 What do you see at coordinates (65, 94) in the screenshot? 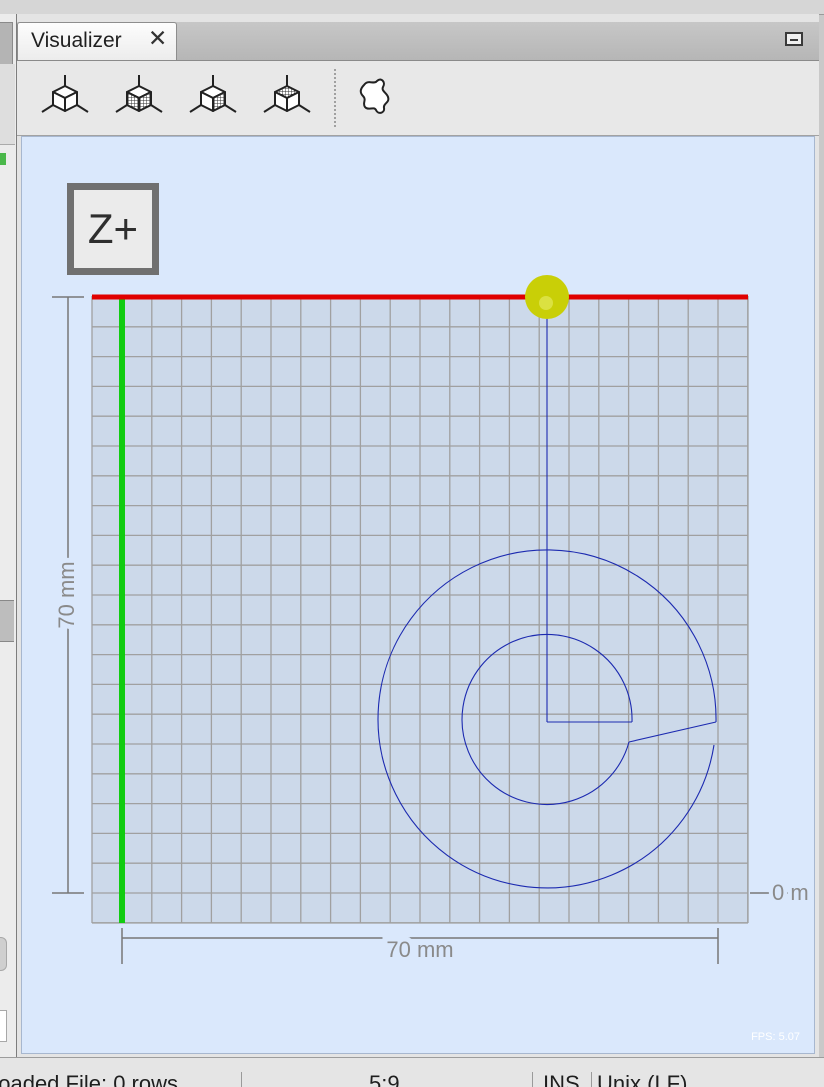
I see `cube-iso-icon` at bounding box center [65, 94].